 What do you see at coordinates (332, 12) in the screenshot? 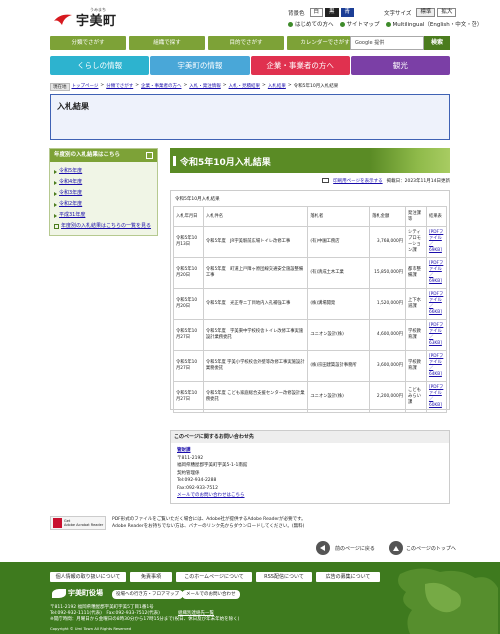
I see `bg-black-button: 黒` at bounding box center [332, 12].